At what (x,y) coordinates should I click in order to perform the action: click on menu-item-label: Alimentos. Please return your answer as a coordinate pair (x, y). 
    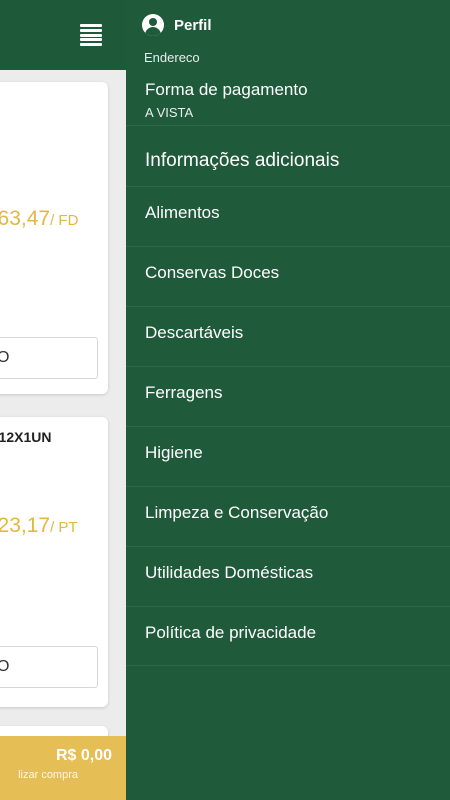
    Looking at the image, I should click on (182, 212).